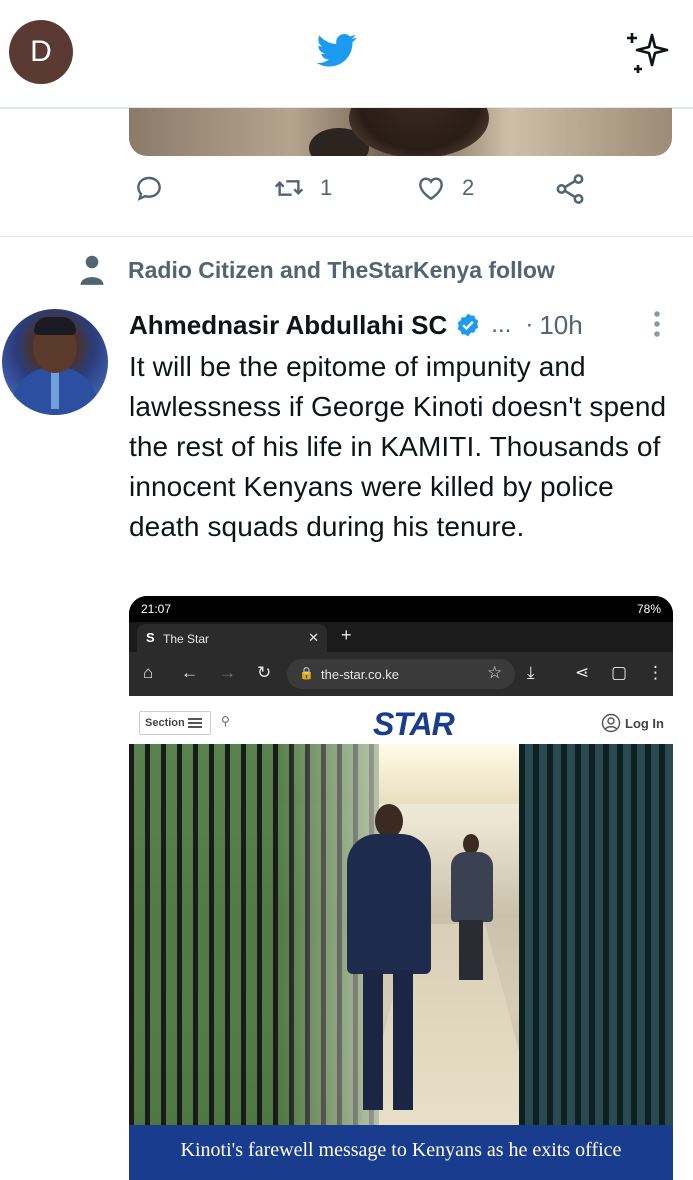 Image resolution: width=693 pixels, height=1180 pixels. What do you see at coordinates (232, 638) in the screenshot?
I see `browser-tab: S The Star ✕` at bounding box center [232, 638].